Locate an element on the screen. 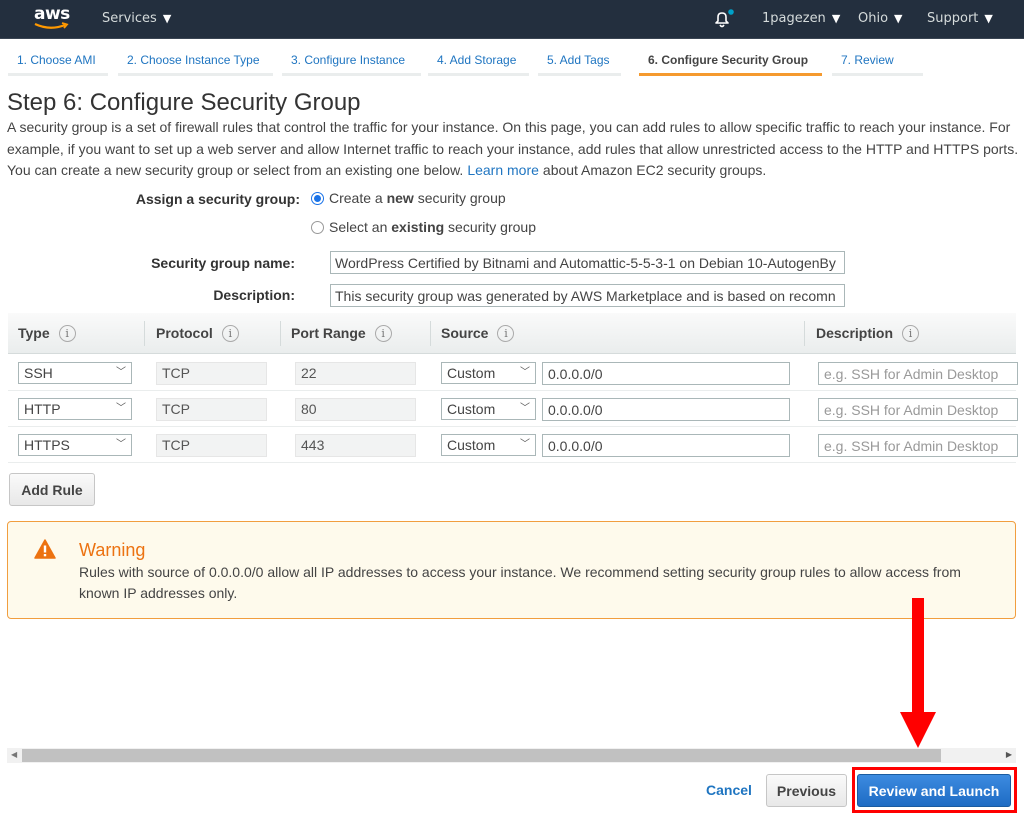 The width and height of the screenshot is (1024, 828). security-group-name-input is located at coordinates (587, 262).